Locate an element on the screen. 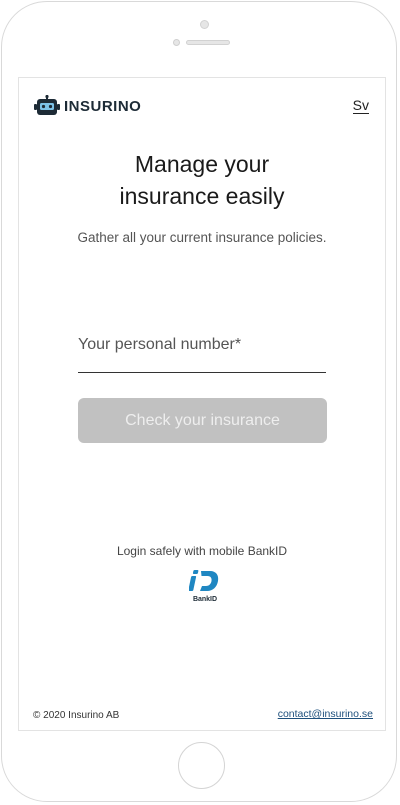 The height and width of the screenshot is (805, 400). brand-logo: INSURINO is located at coordinates (87, 106).